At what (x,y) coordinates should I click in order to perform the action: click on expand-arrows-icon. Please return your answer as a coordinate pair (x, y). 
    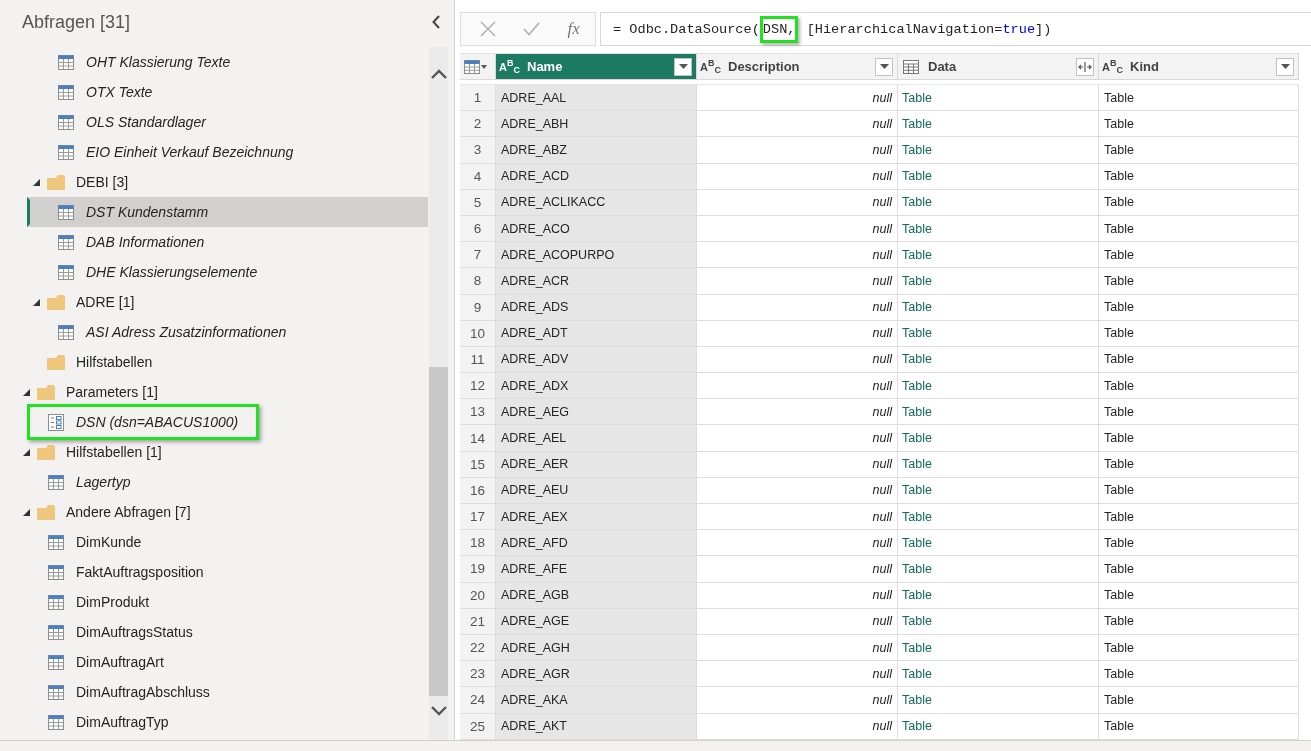
    Looking at the image, I should click on (1085, 66).